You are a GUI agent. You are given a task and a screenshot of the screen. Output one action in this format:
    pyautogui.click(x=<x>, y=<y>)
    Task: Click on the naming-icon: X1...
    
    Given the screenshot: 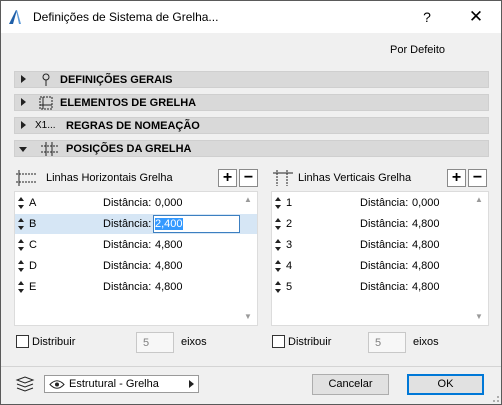 What is the action you would take?
    pyautogui.click(x=45, y=125)
    